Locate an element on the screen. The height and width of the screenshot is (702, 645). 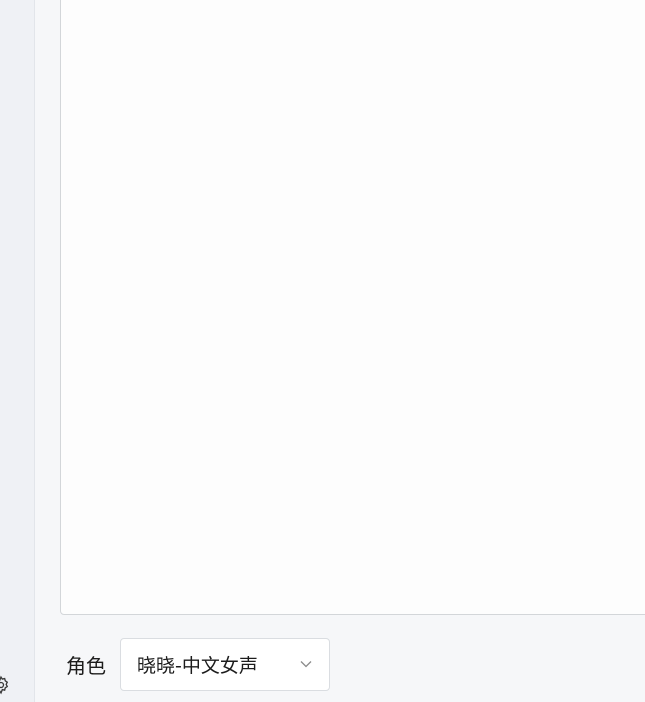
sidebar is located at coordinates (17, 351).